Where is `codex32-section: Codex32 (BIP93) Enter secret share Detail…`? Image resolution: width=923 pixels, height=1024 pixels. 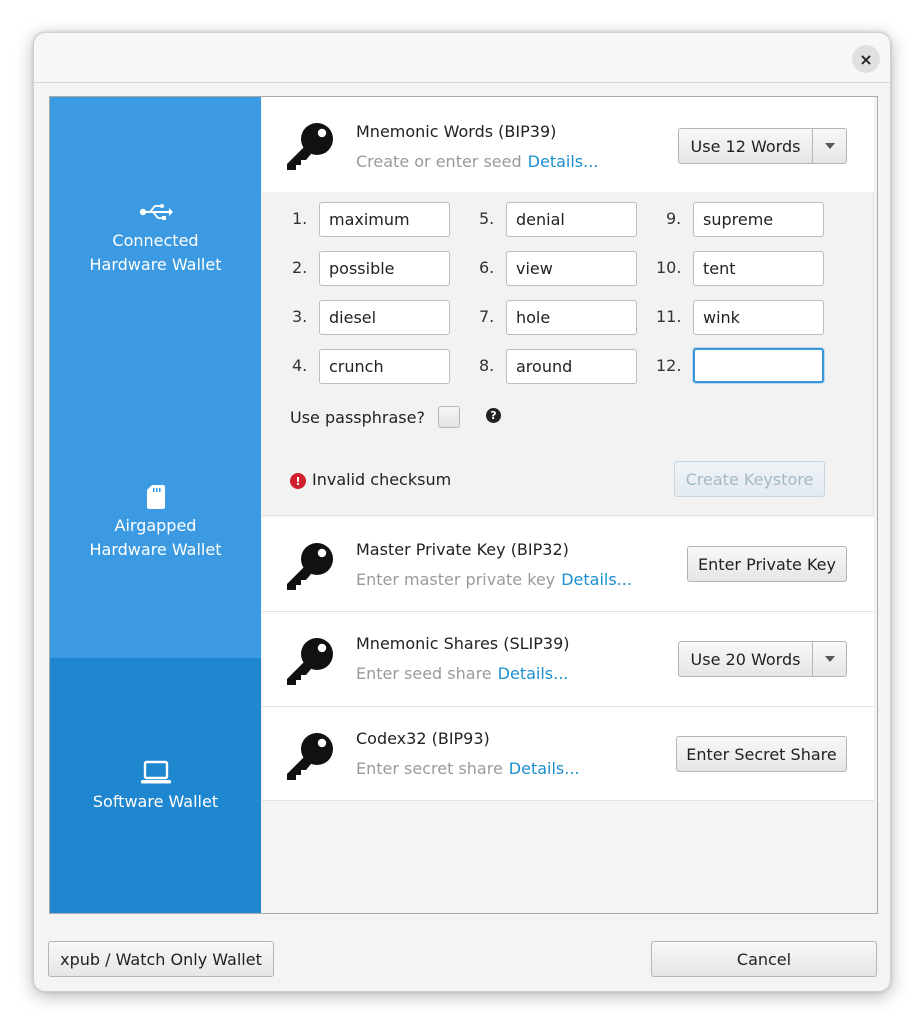
codex32-section: Codex32 (BIP93) Enter secret share Detail… is located at coordinates (568, 754).